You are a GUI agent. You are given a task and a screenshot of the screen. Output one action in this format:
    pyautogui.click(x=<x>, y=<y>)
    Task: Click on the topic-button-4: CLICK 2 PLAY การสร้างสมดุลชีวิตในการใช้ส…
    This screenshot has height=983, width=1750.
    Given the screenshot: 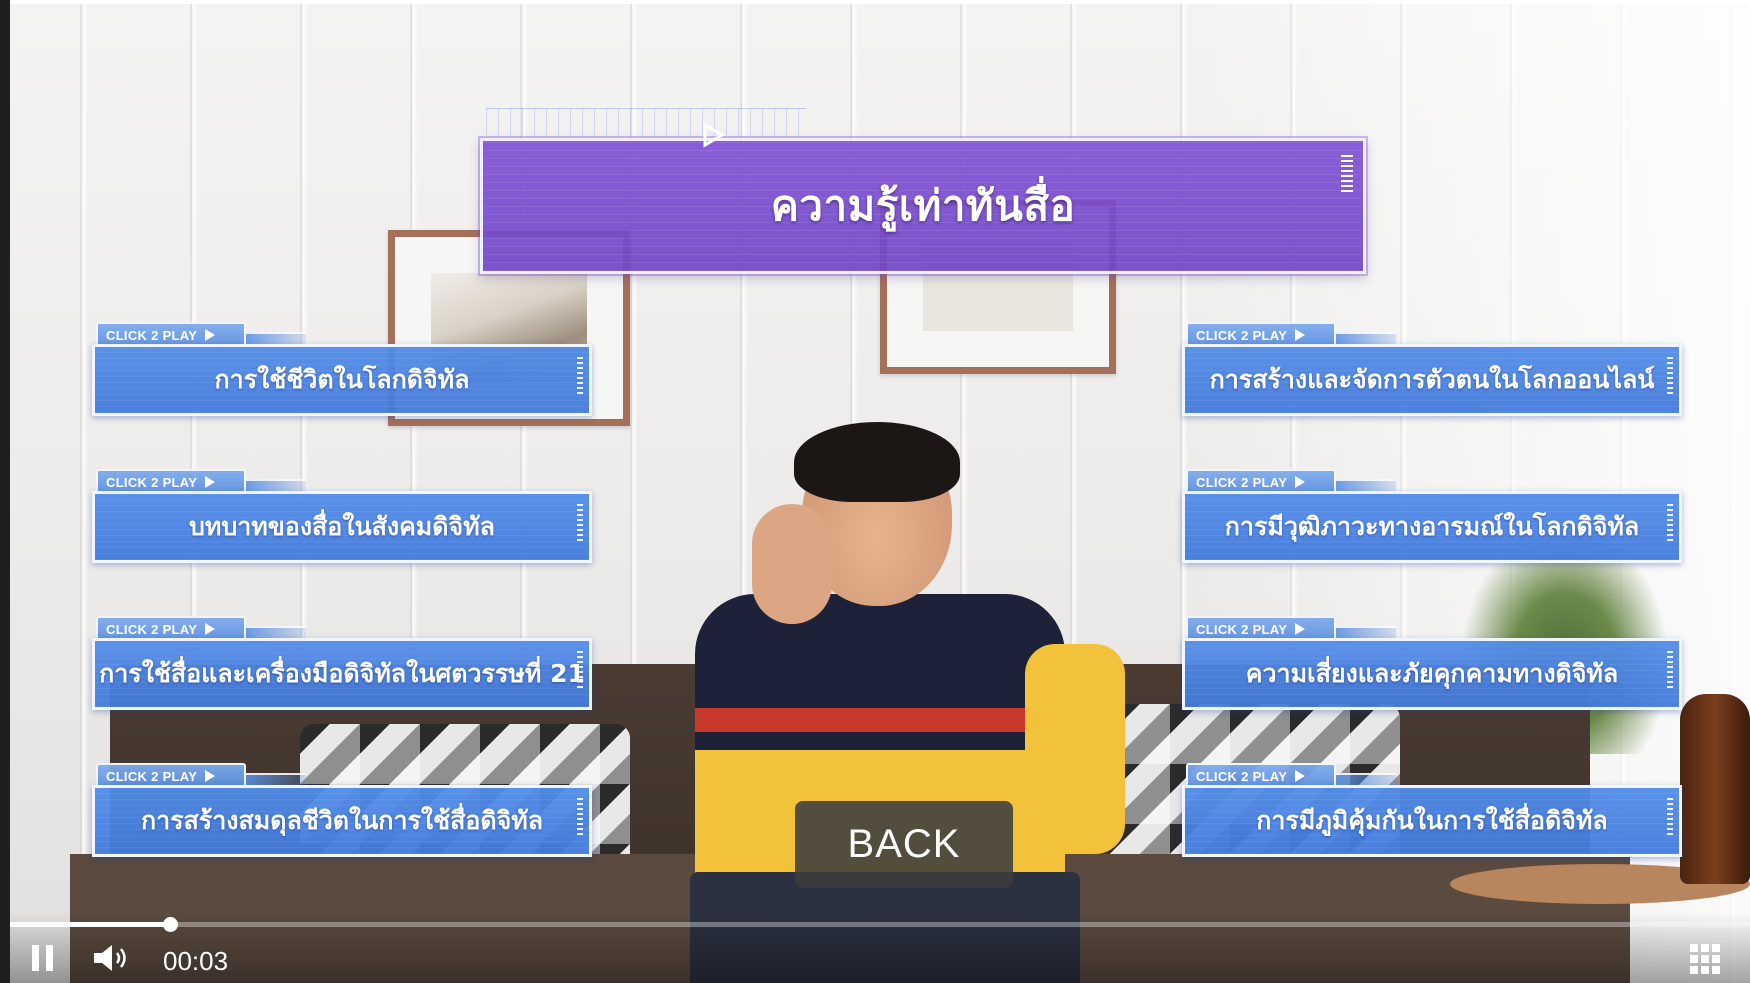 What is the action you would take?
    pyautogui.click(x=342, y=813)
    